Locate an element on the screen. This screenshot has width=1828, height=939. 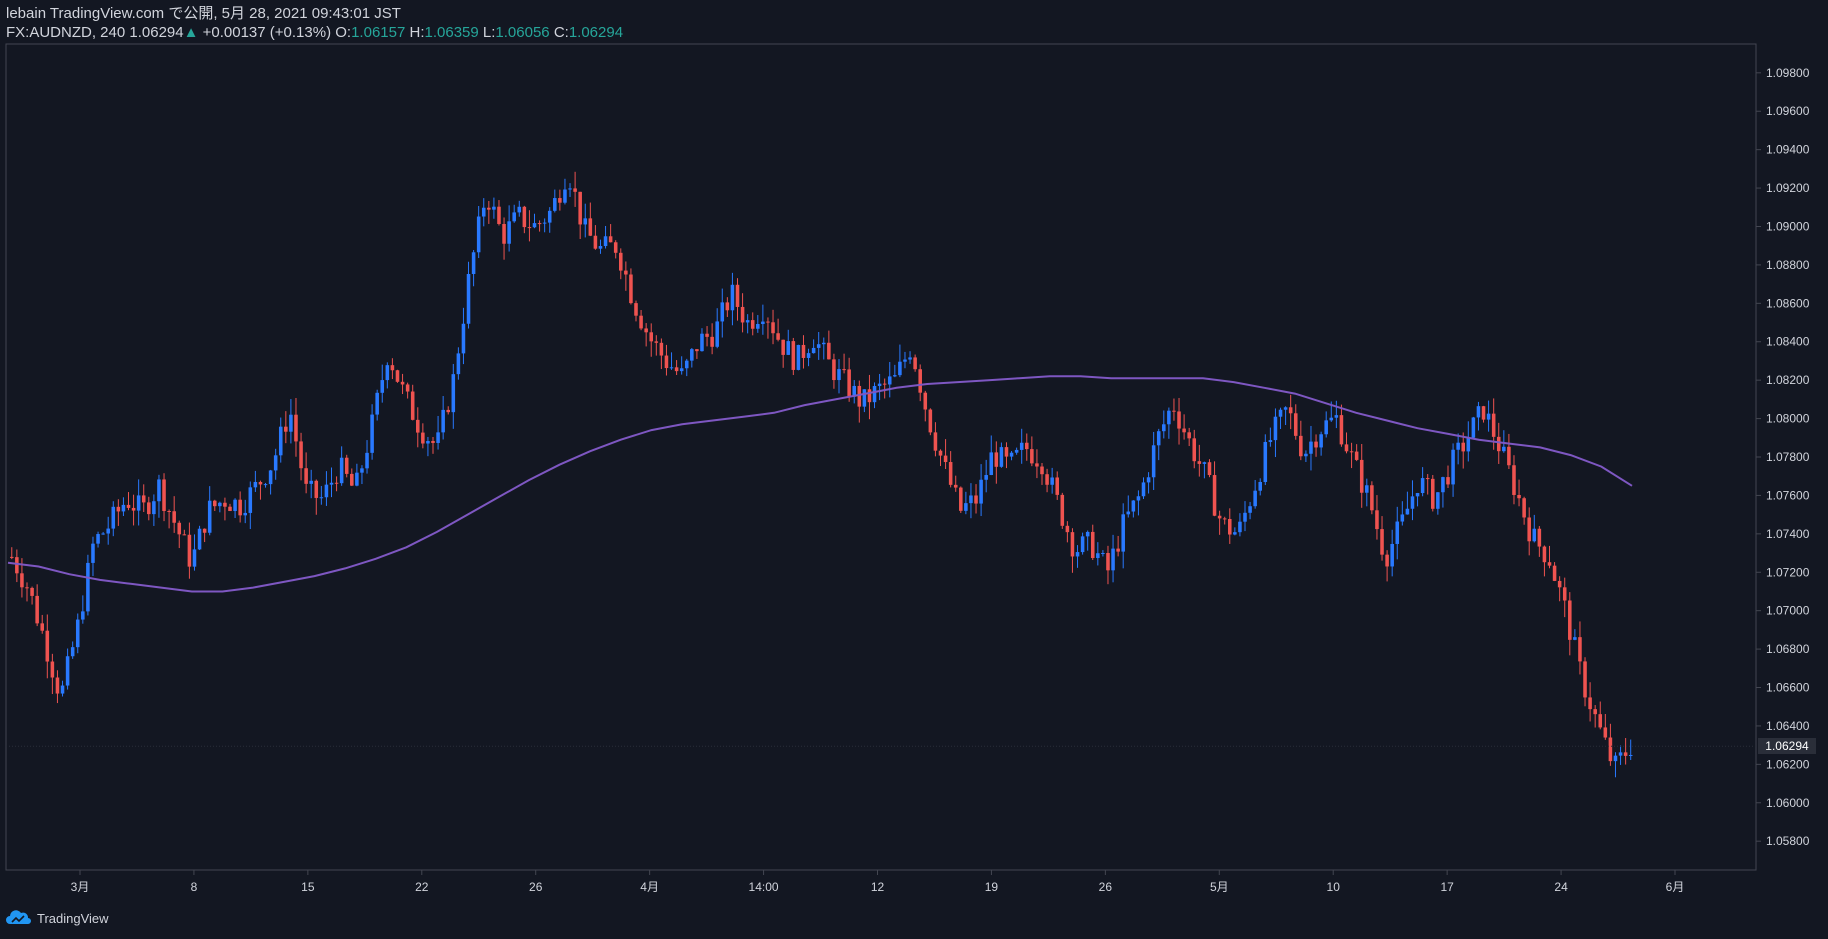
time-tick-label: 24 is located at coordinates (1561, 887).